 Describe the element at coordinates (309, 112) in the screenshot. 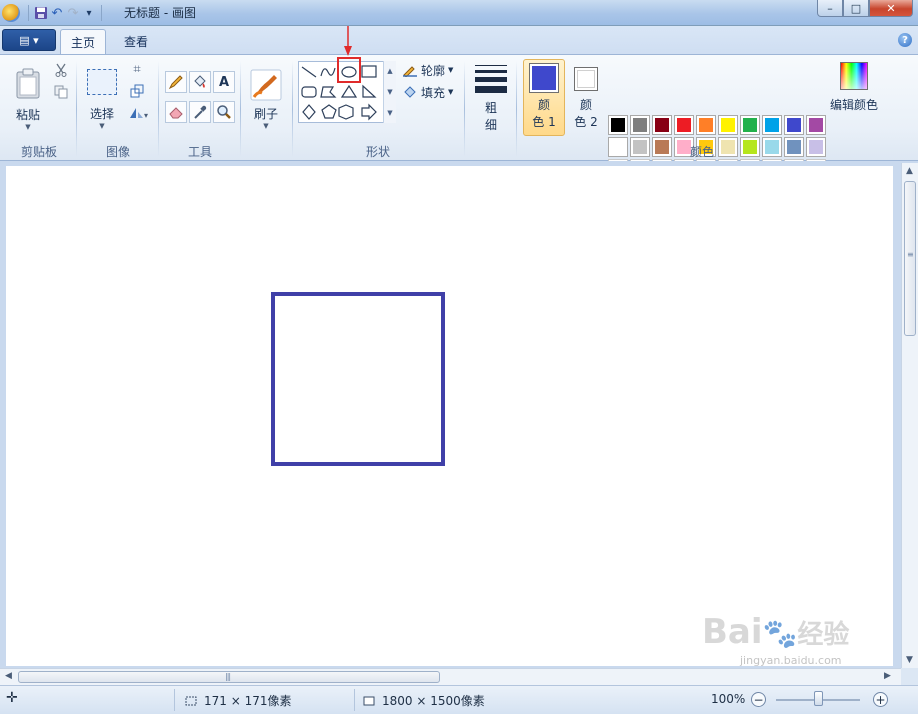

I see `diamond-shape-icon` at that location.